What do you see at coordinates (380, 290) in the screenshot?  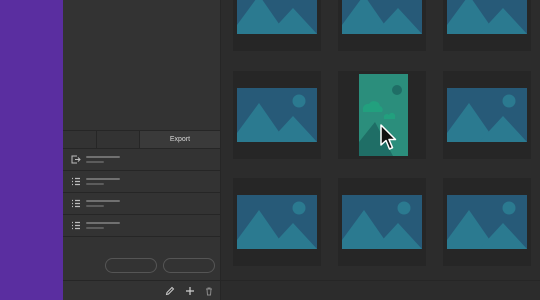 I see `grid-footer` at bounding box center [380, 290].